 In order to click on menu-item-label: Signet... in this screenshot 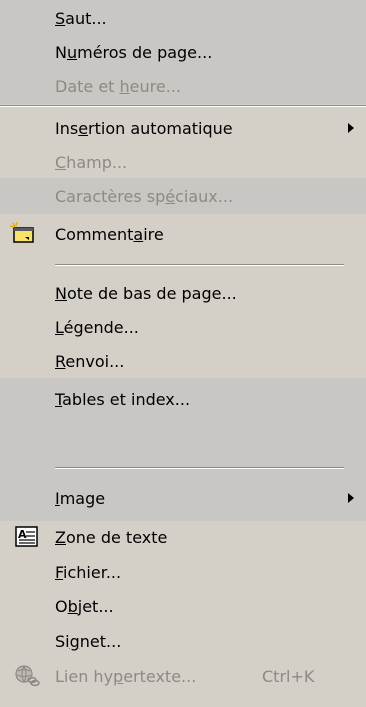, I will do `click(88, 641)`.